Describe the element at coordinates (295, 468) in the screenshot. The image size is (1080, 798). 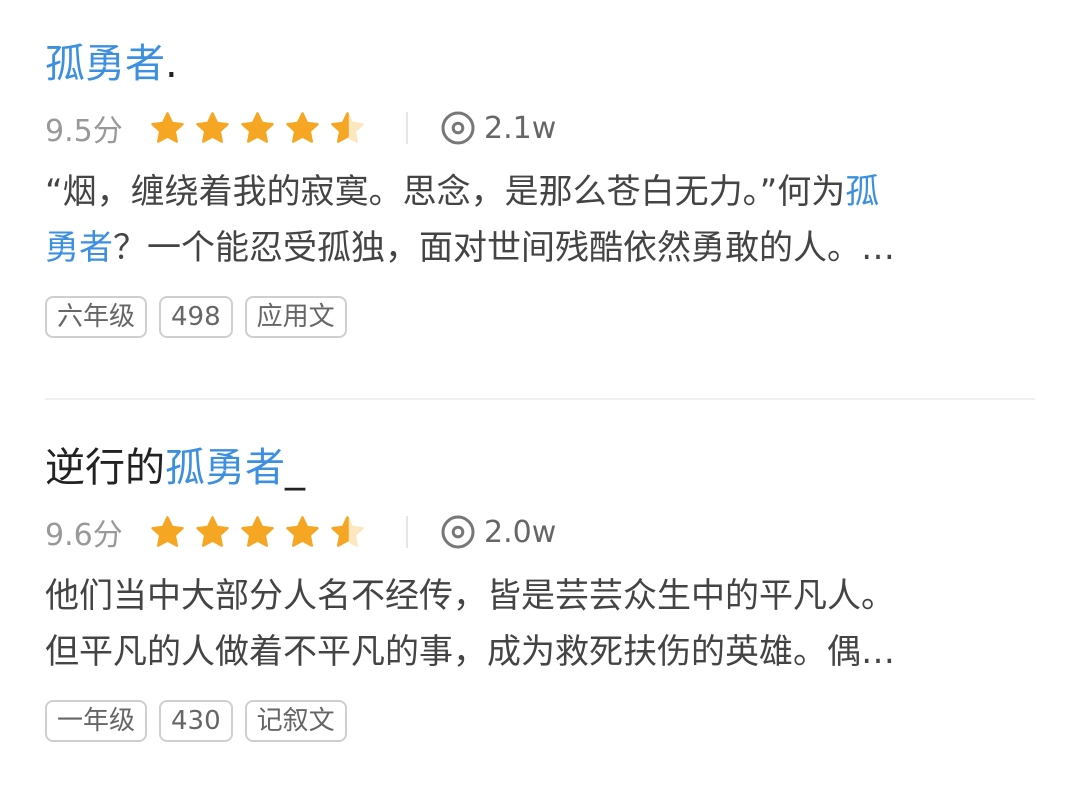
I see `title-suffix: _` at that location.